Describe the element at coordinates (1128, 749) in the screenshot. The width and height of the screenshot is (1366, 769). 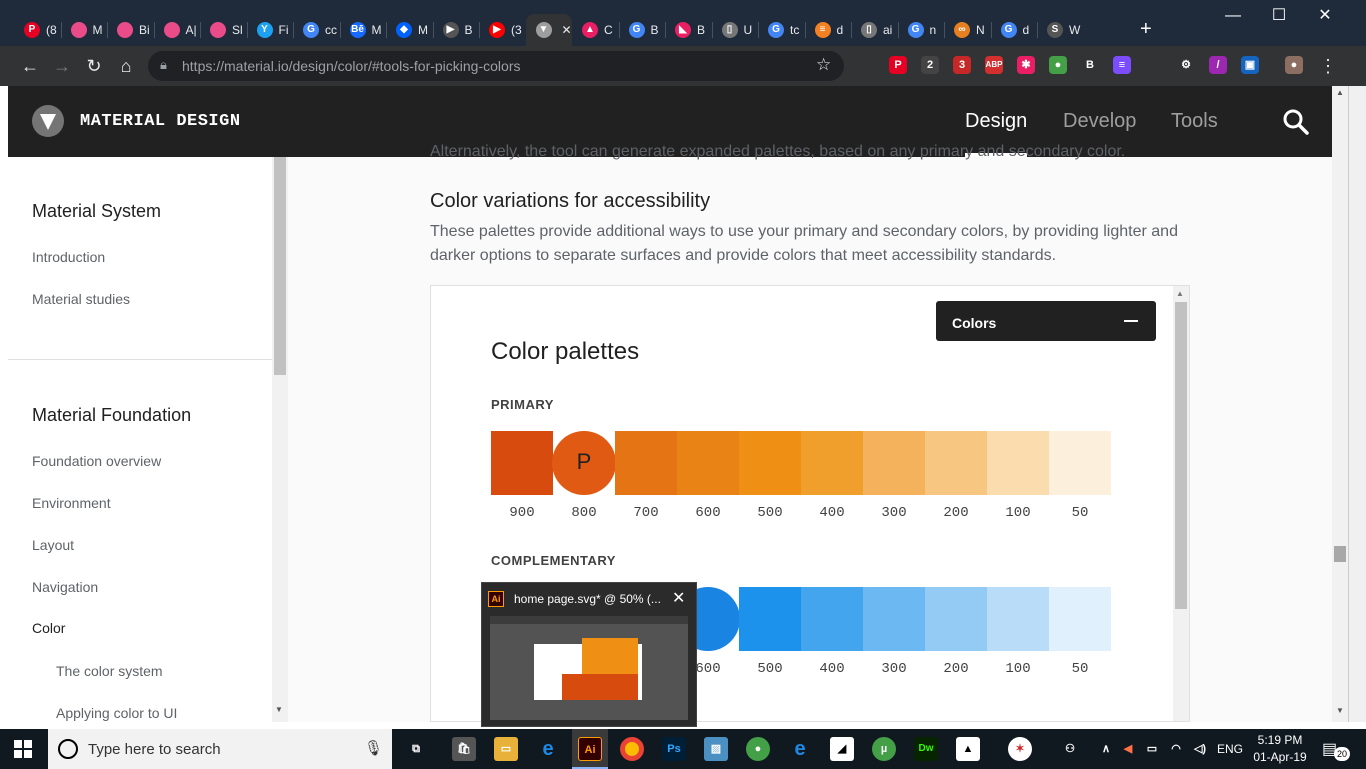
I see `tray-alert-icon: ◀` at that location.